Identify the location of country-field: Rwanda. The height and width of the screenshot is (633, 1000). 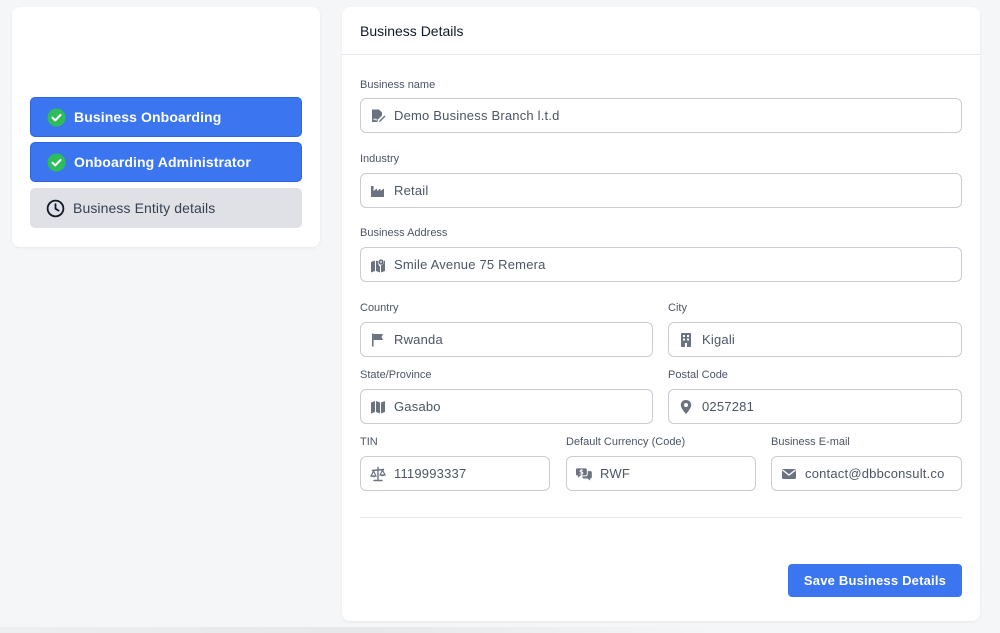
(506, 339).